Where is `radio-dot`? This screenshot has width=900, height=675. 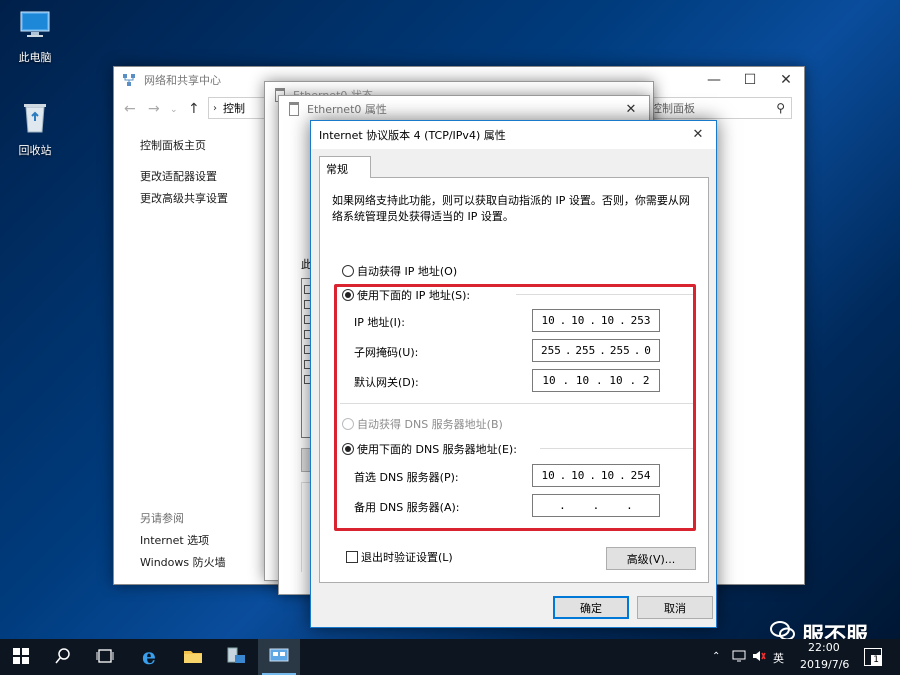 radio-dot is located at coordinates (348, 271).